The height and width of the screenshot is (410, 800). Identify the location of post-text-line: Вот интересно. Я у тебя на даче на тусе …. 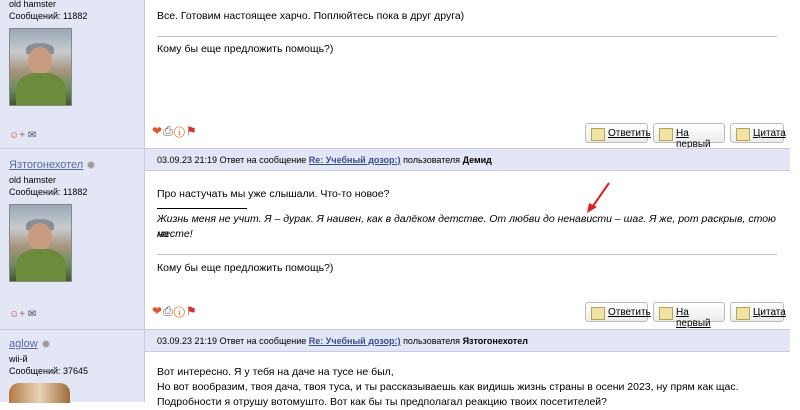
(275, 372).